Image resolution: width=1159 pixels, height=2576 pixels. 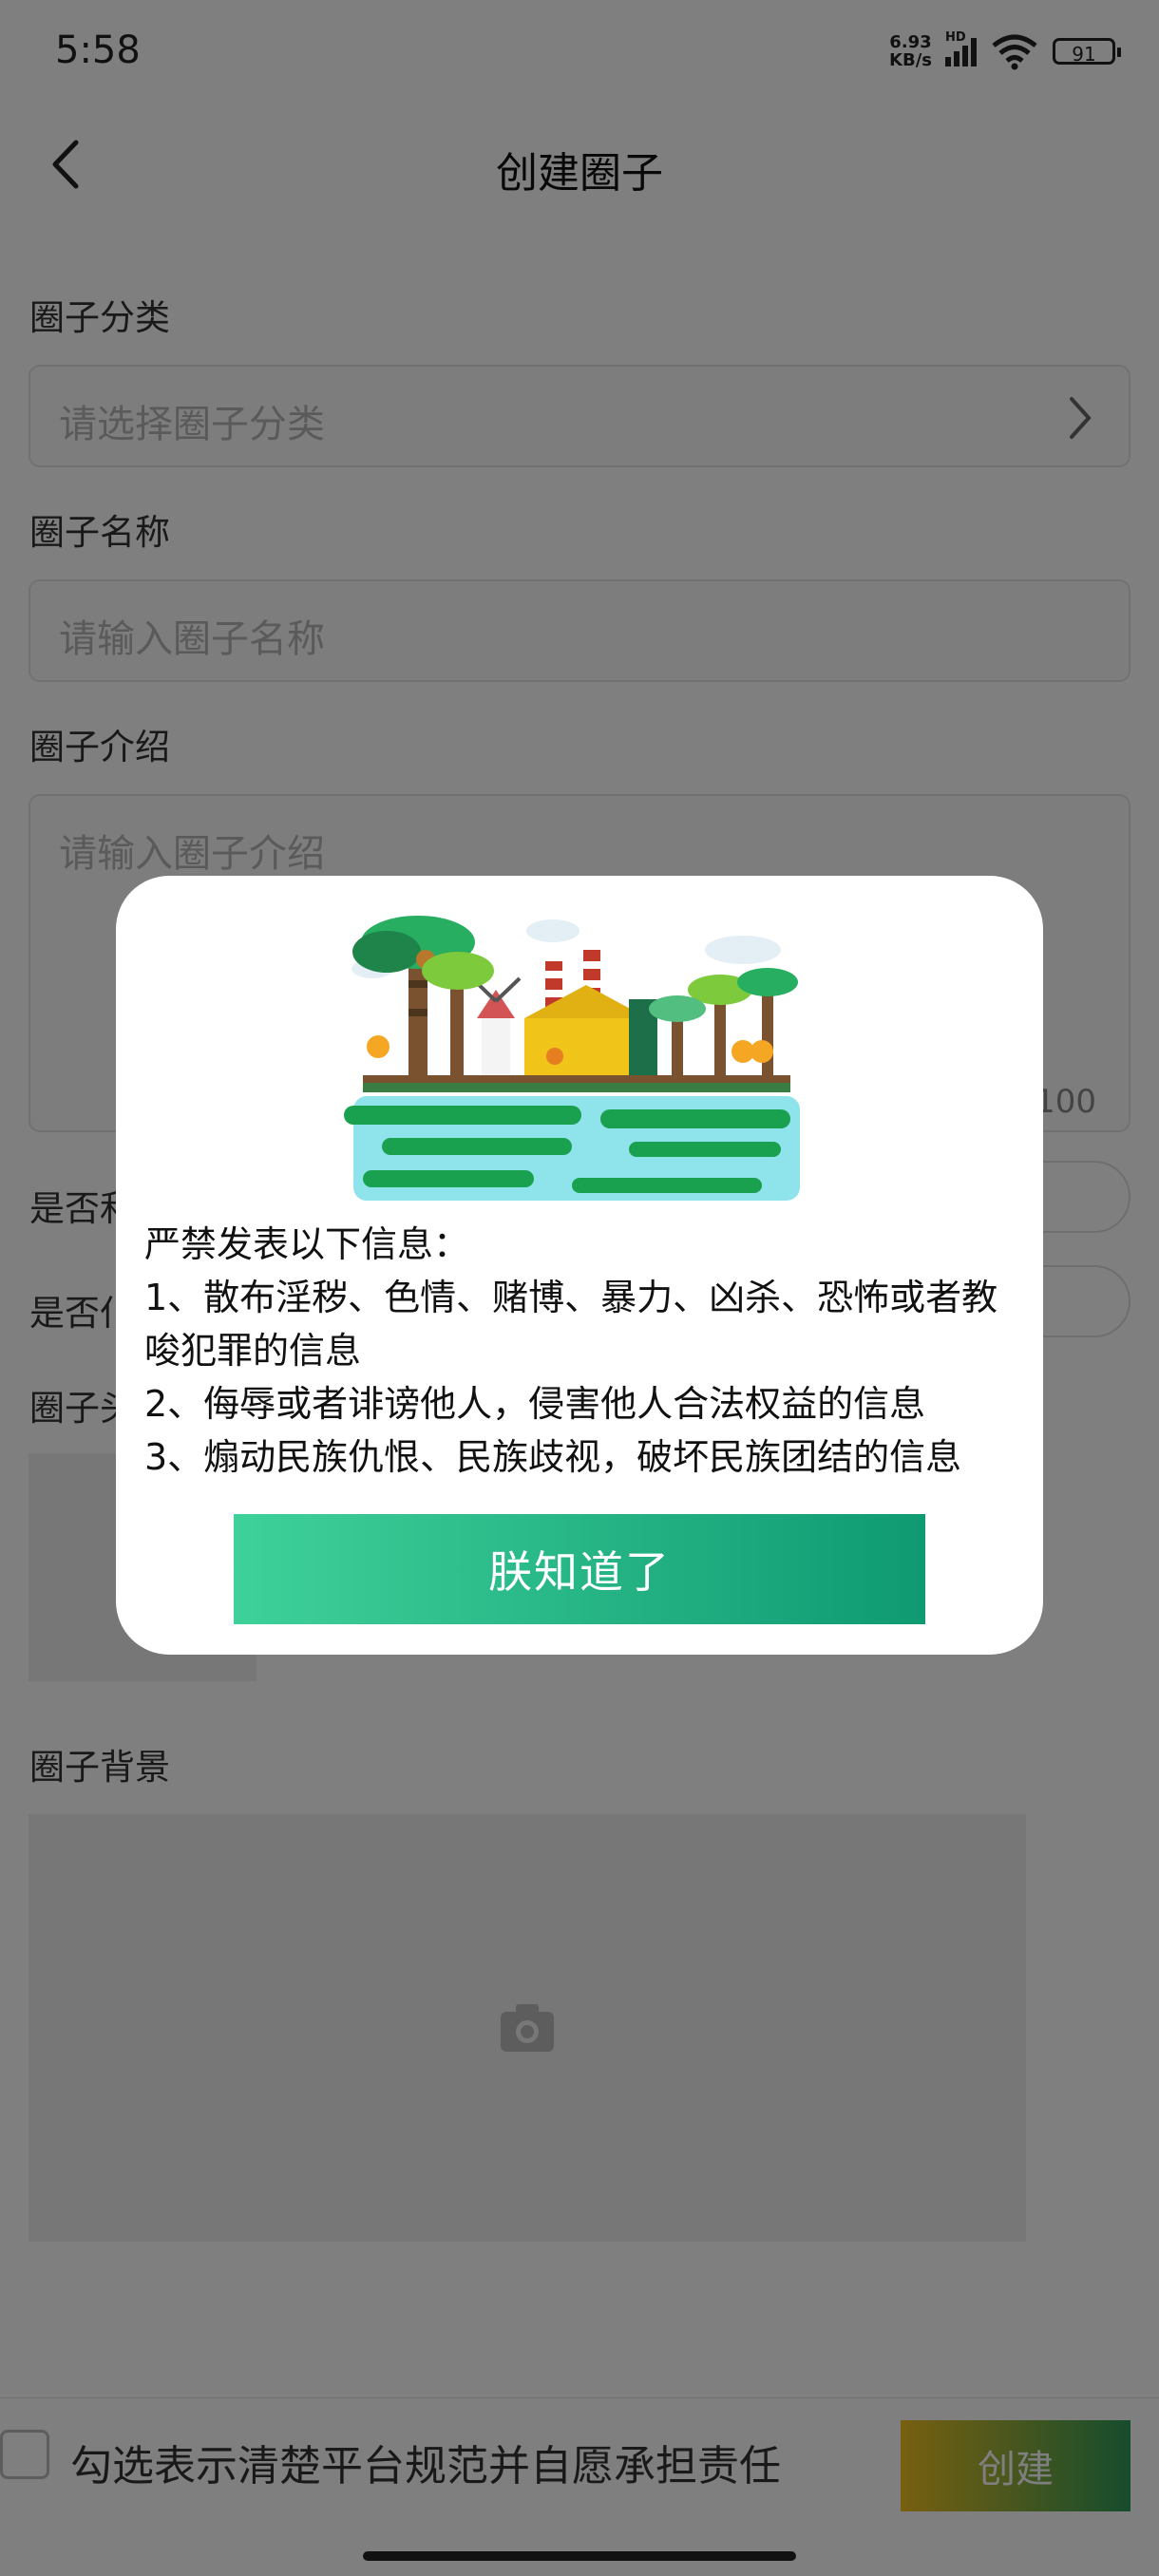 What do you see at coordinates (572, 1058) in the screenshot?
I see `tropical-city-illustration` at bounding box center [572, 1058].